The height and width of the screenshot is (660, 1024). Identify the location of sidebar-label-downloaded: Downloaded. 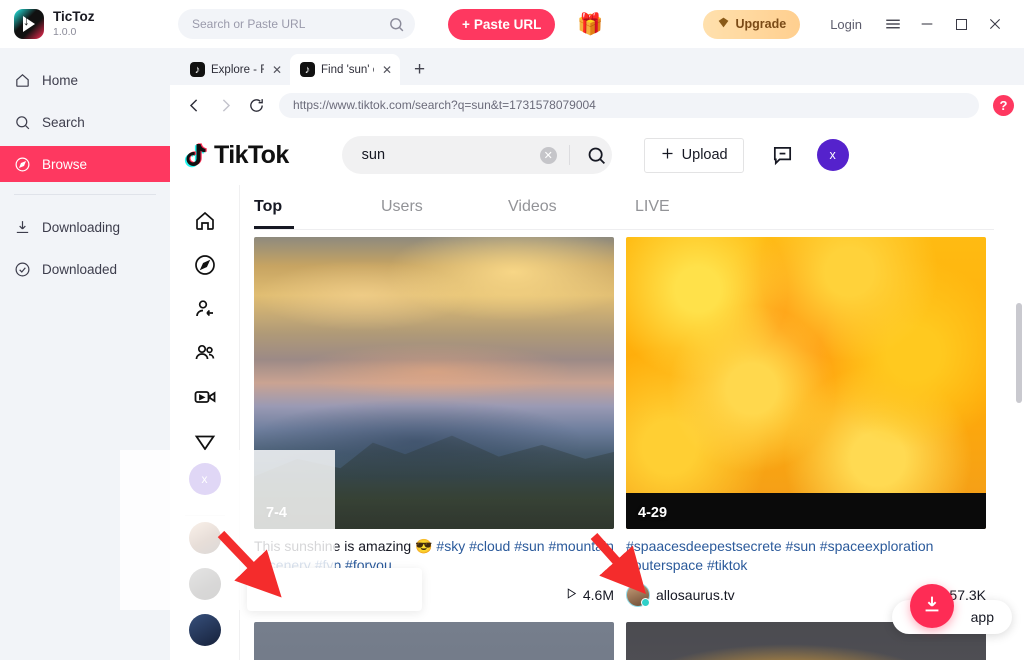
(80, 269).